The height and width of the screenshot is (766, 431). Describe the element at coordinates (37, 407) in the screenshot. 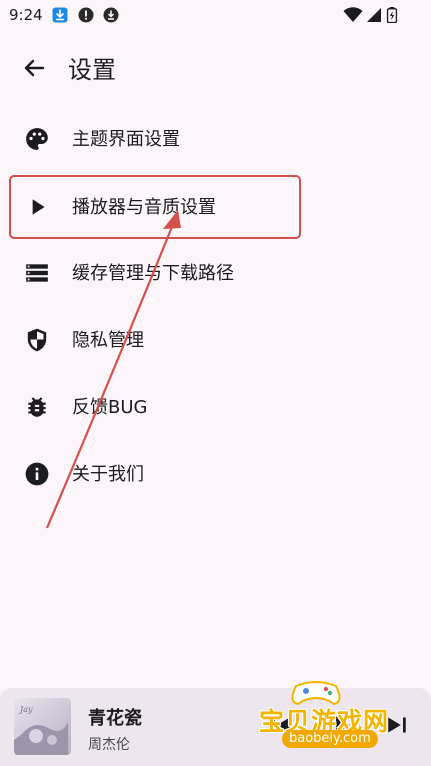

I see `bug-icon` at that location.